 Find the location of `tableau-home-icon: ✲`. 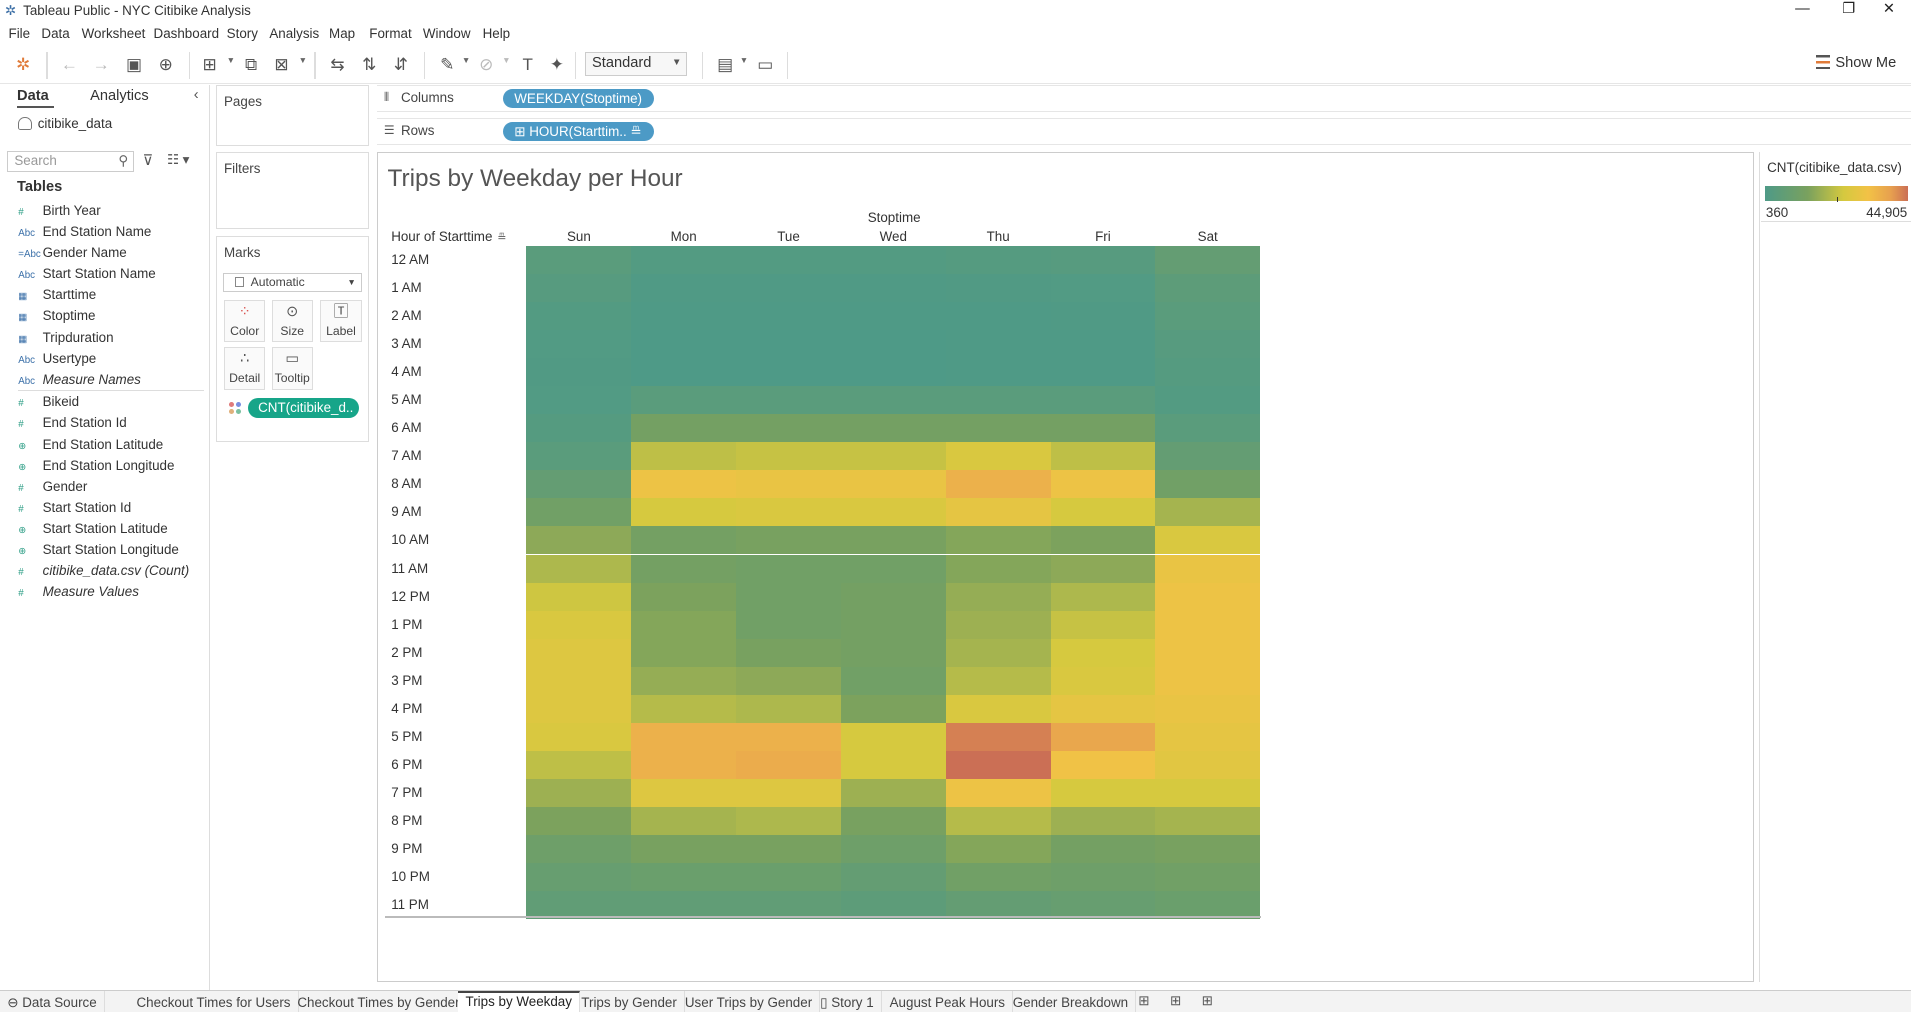

tableau-home-icon: ✲ is located at coordinates (23, 65).